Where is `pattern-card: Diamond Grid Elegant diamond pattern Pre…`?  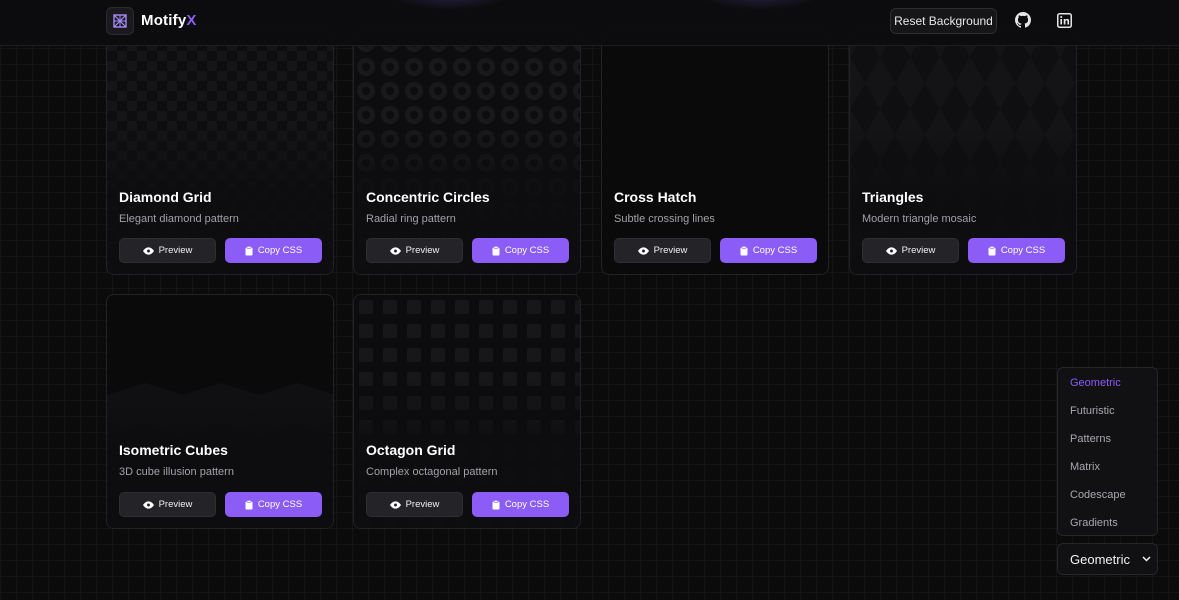
pattern-card: Diamond Grid Elegant diamond pattern Pre… is located at coordinates (220, 152).